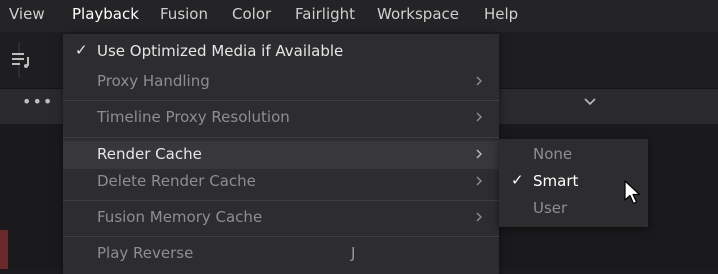 The height and width of the screenshot is (274, 718). What do you see at coordinates (353, 253) in the screenshot?
I see `shortcut-label: J` at bounding box center [353, 253].